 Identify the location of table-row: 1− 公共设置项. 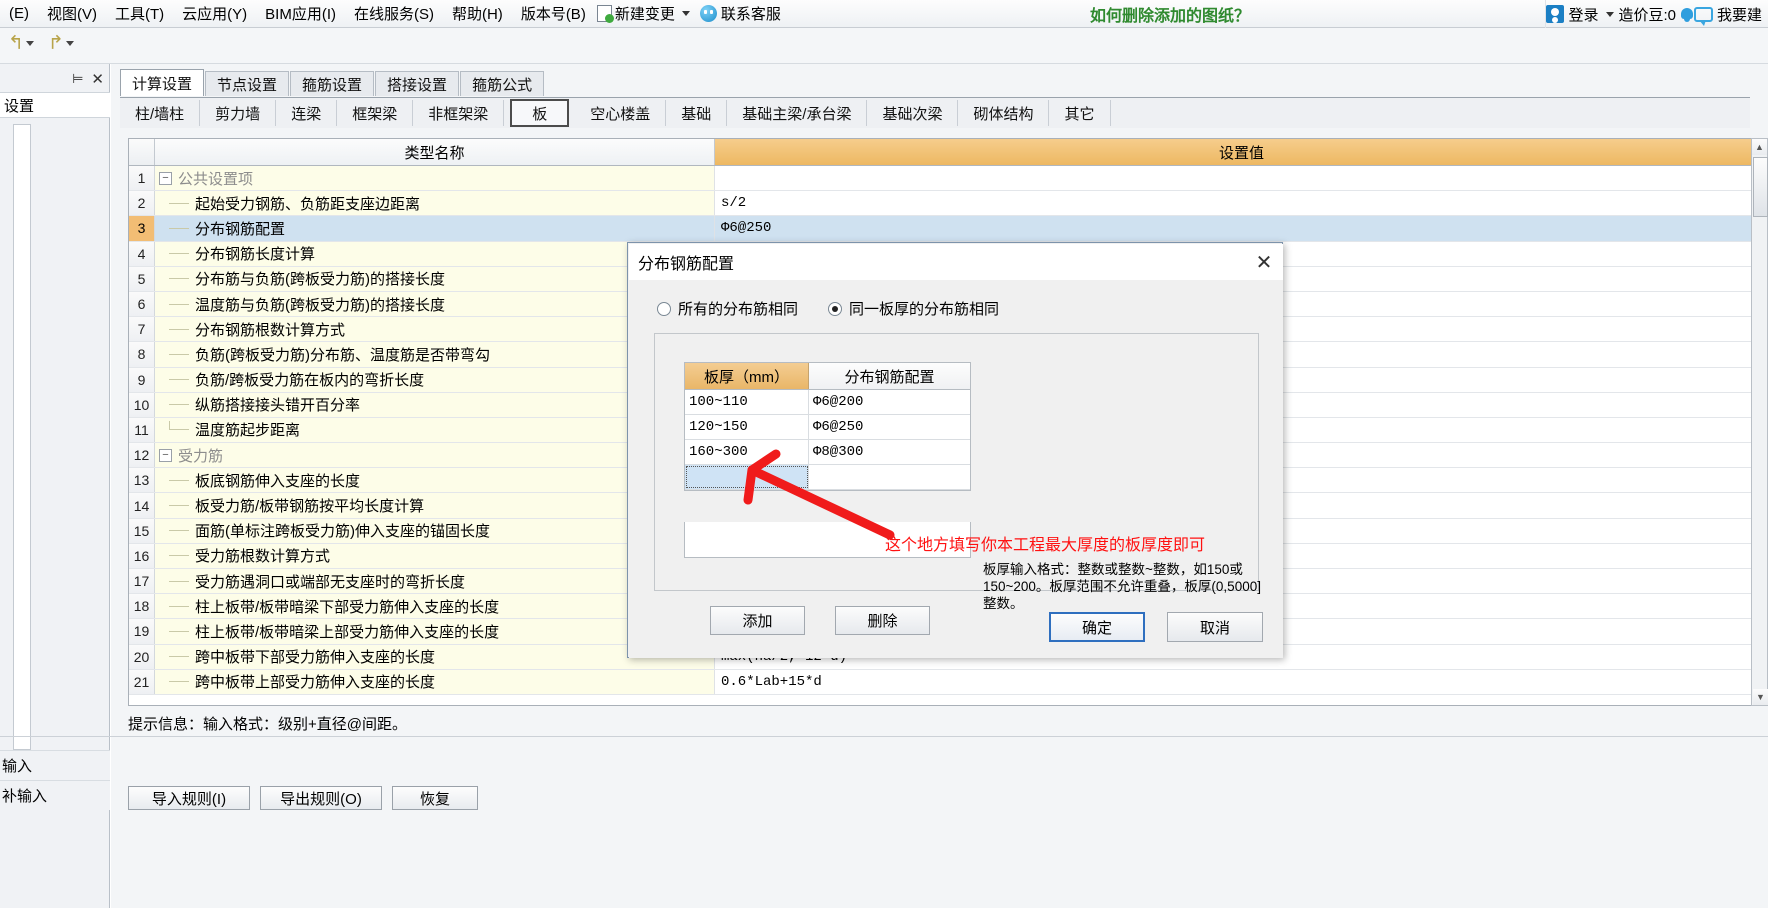
(948, 179).